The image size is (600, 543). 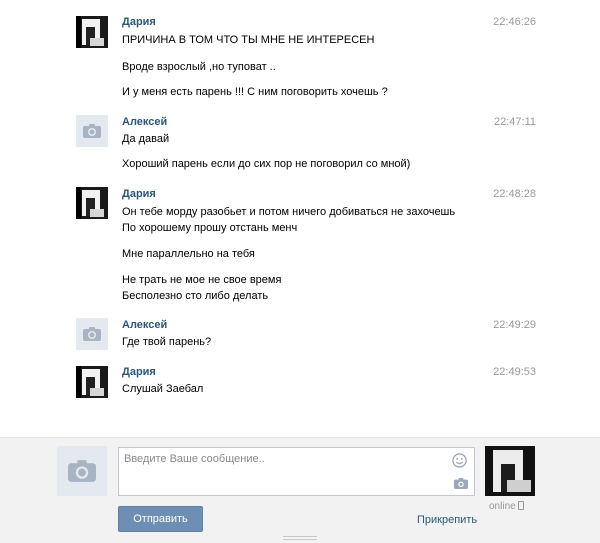 What do you see at coordinates (195, 296) in the screenshot?
I see `message-text: Бесполезно сто либо делать` at bounding box center [195, 296].